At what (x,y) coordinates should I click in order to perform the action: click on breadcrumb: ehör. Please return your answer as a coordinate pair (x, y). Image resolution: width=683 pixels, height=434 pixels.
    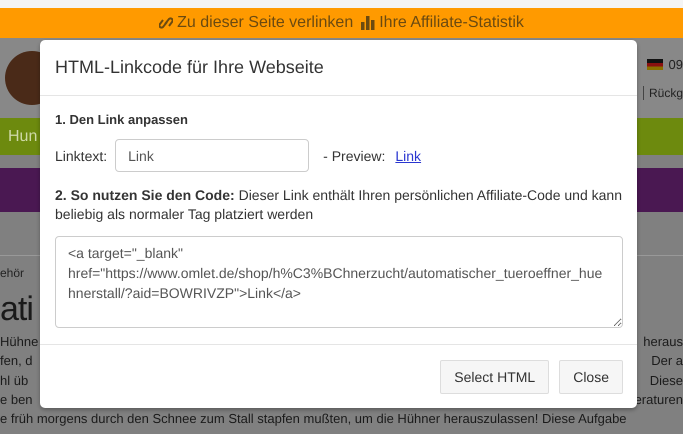
    Looking at the image, I should click on (12, 273).